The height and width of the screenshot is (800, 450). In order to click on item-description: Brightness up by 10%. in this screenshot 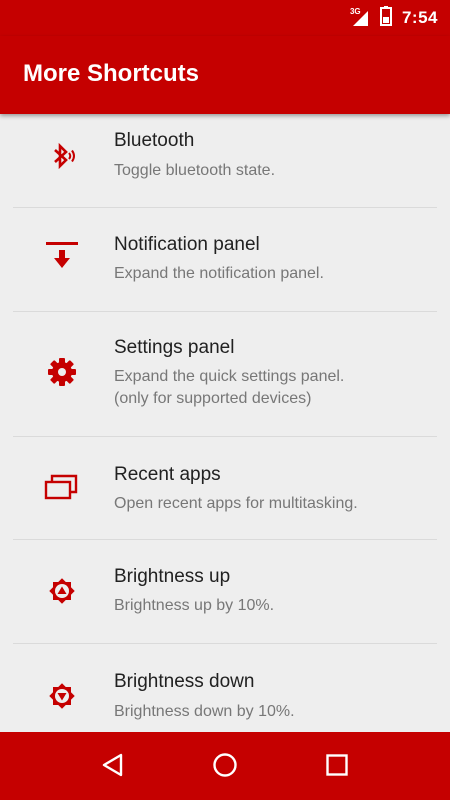, I will do `click(194, 605)`.